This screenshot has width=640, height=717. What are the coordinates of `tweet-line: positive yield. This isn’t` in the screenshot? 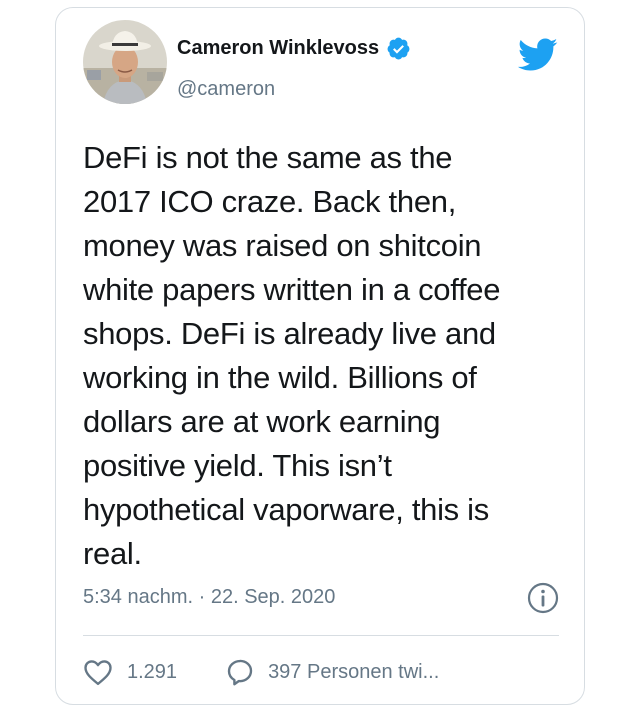 It's located at (237, 465).